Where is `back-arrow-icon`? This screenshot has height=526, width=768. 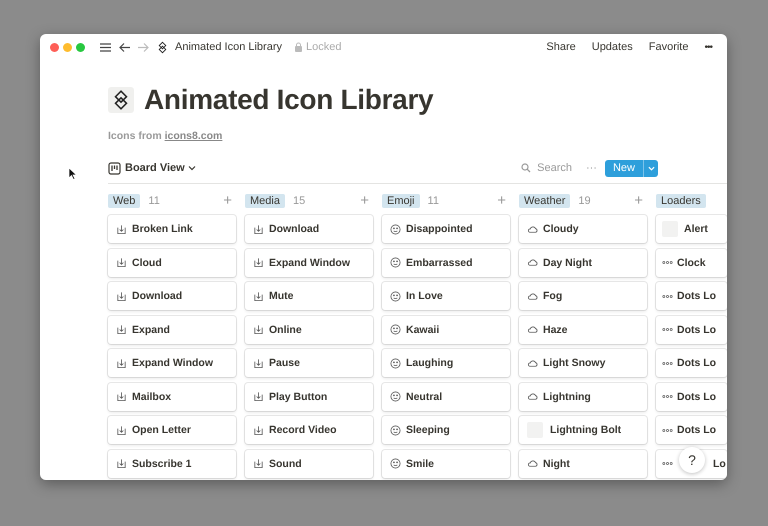
back-arrow-icon is located at coordinates (124, 47).